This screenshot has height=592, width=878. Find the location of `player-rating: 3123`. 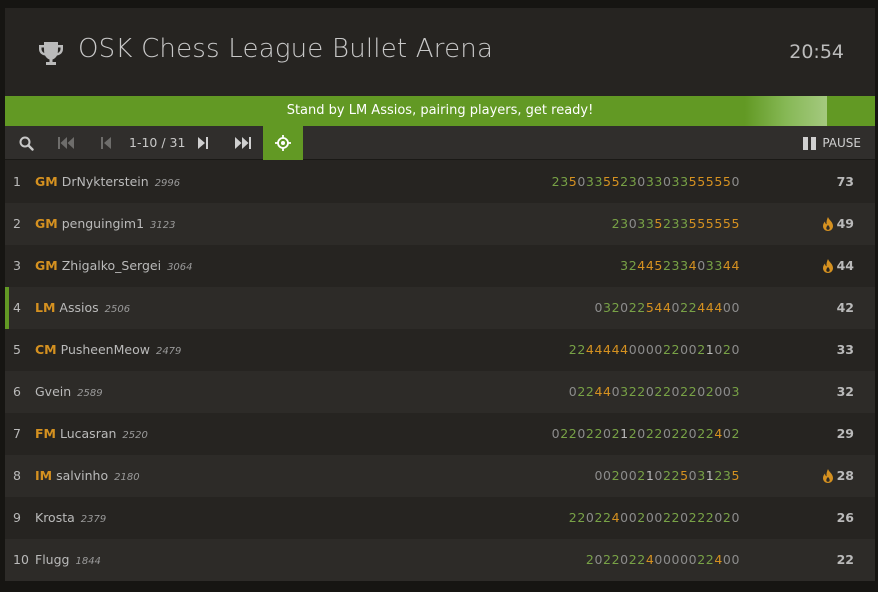

player-rating: 3123 is located at coordinates (163, 225).